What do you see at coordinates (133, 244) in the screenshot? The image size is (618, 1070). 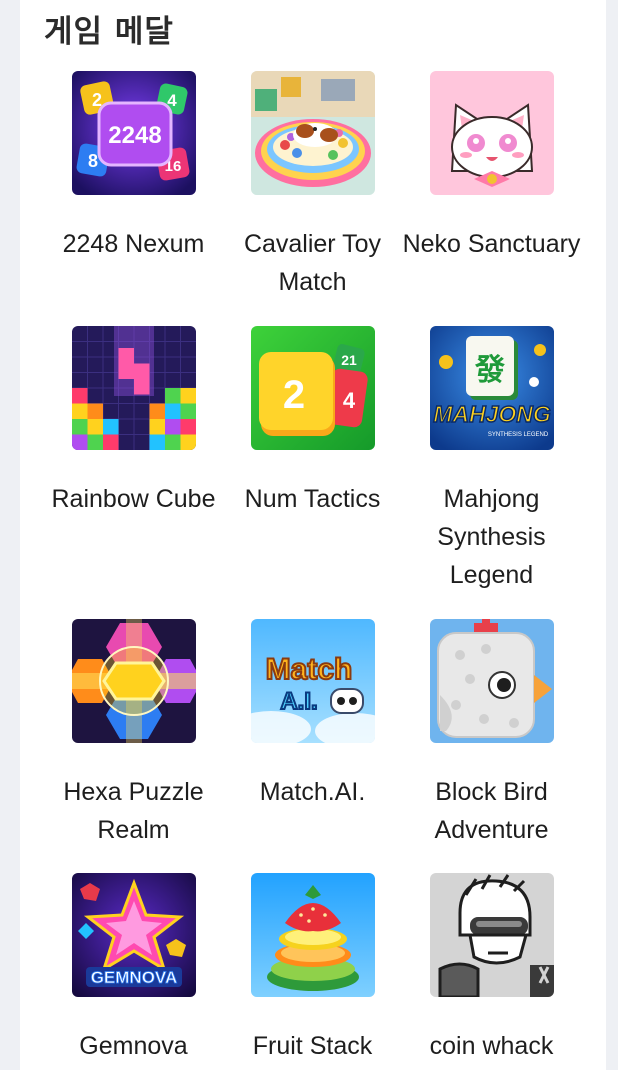 I see `game-name: 2248 Nexum` at bounding box center [133, 244].